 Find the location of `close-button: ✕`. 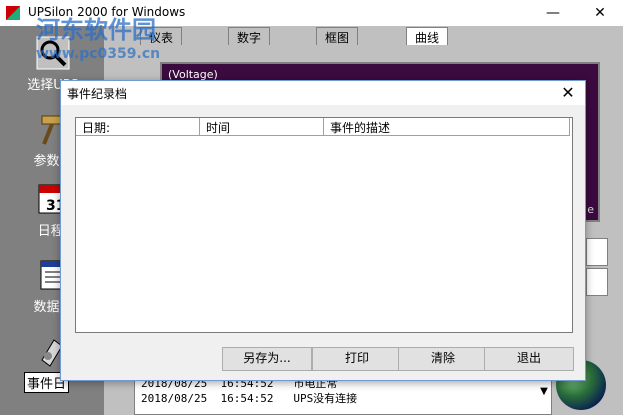

close-button: ✕ is located at coordinates (600, 13).